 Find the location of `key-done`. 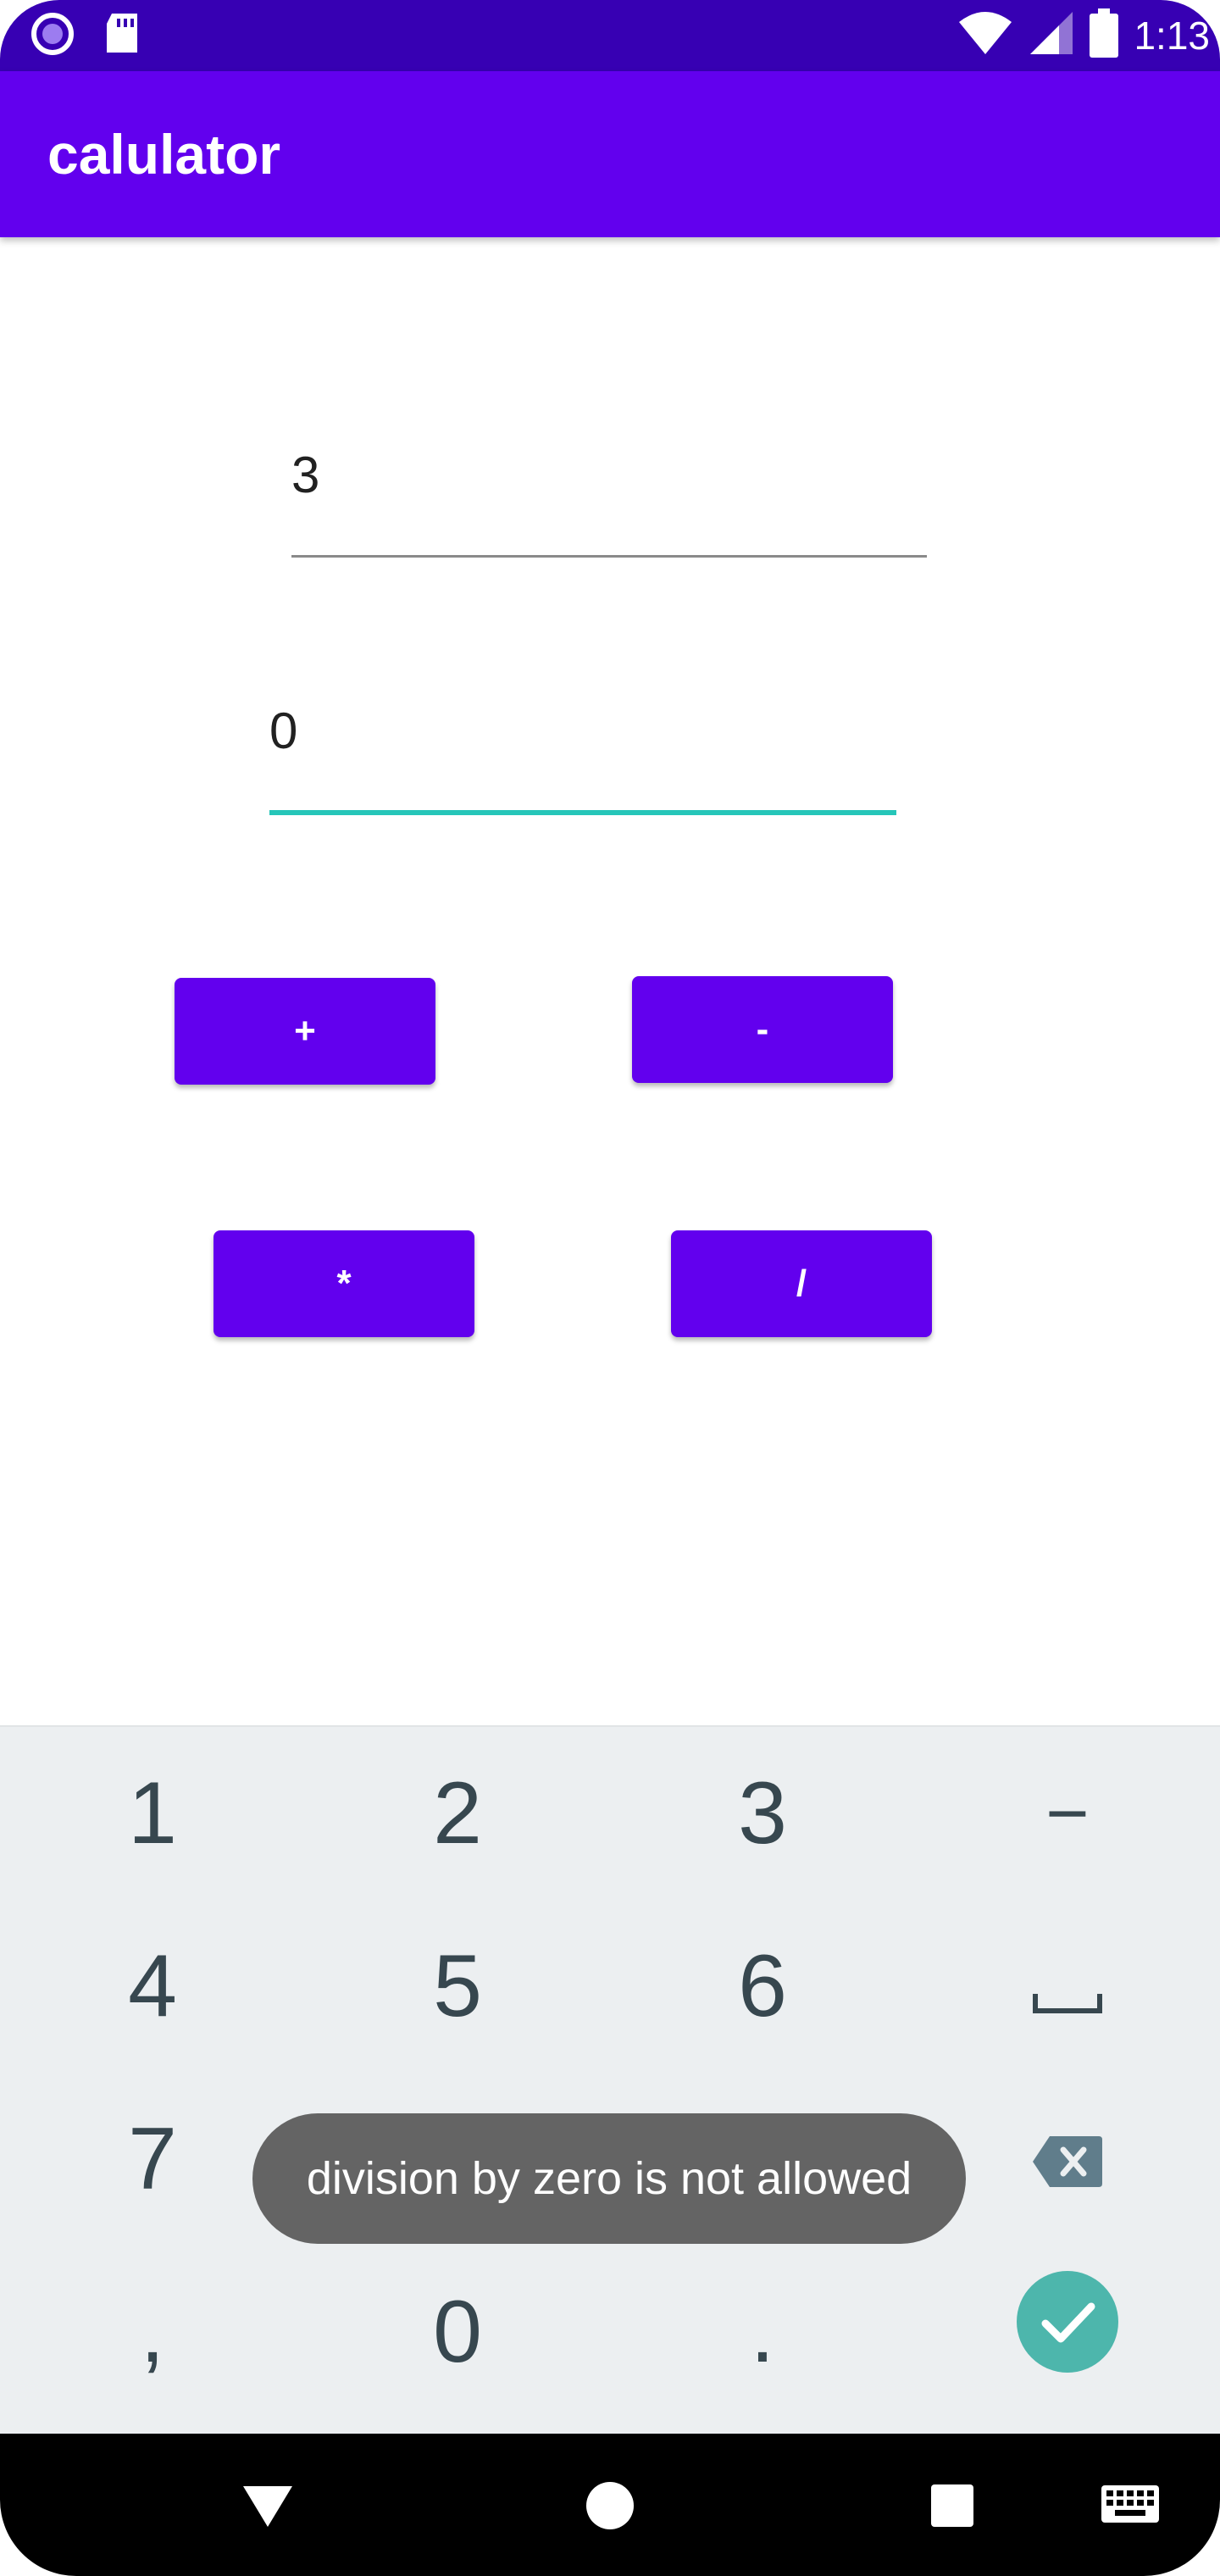

key-done is located at coordinates (1067, 2332).